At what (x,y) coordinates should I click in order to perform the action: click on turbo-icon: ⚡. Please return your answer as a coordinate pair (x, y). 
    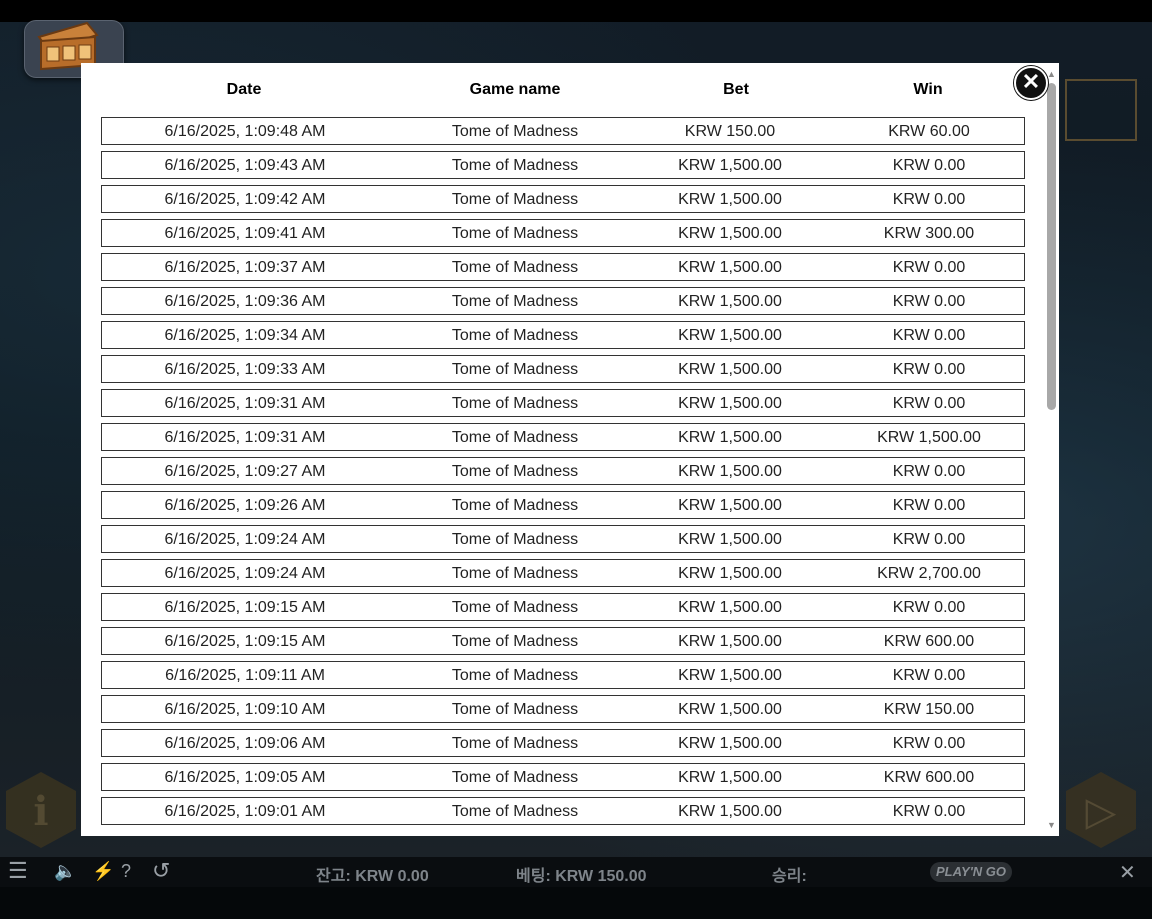
    Looking at the image, I should click on (103, 871).